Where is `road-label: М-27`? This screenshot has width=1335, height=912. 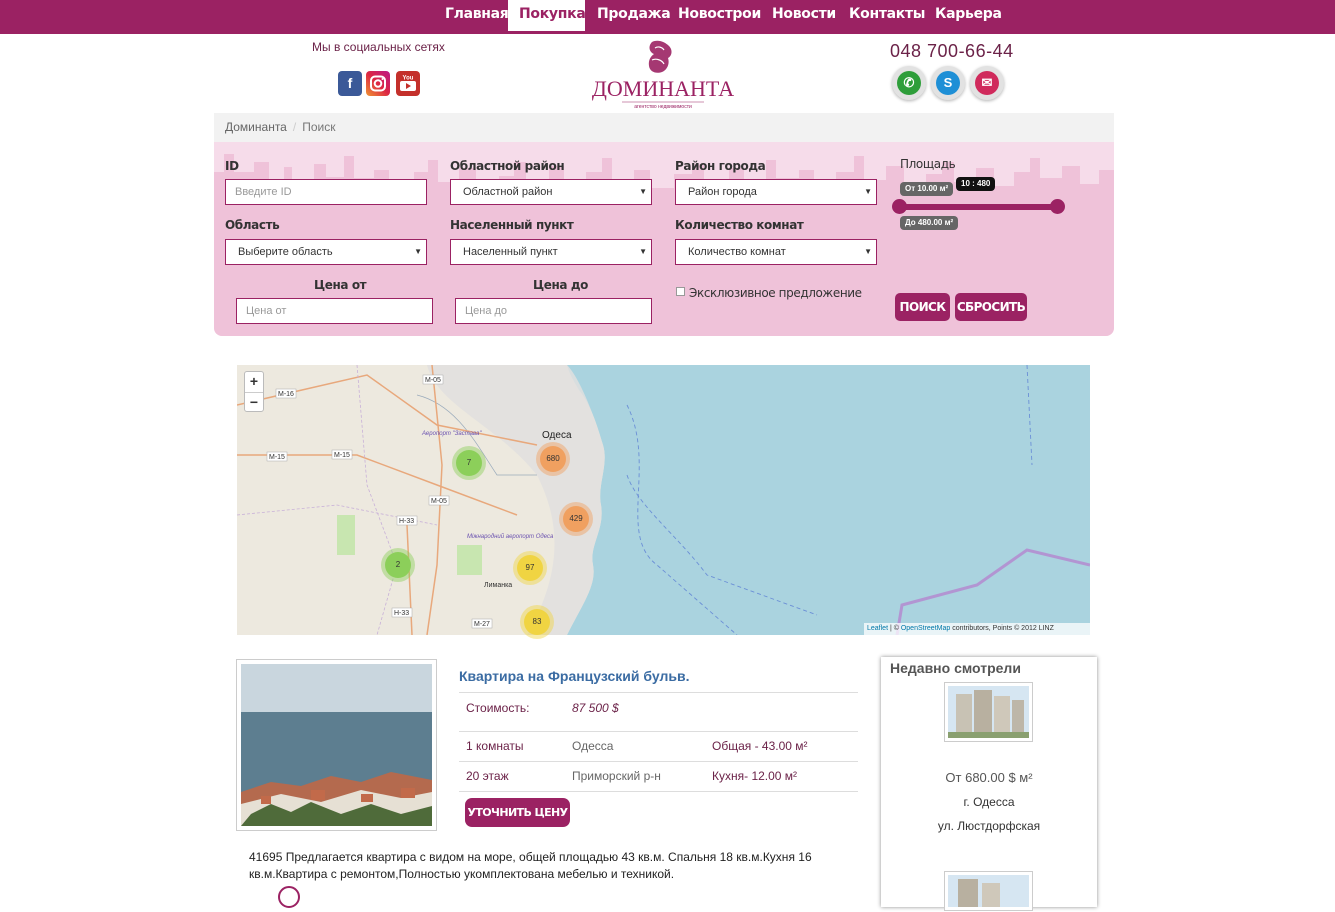 road-label: М-27 is located at coordinates (482, 624).